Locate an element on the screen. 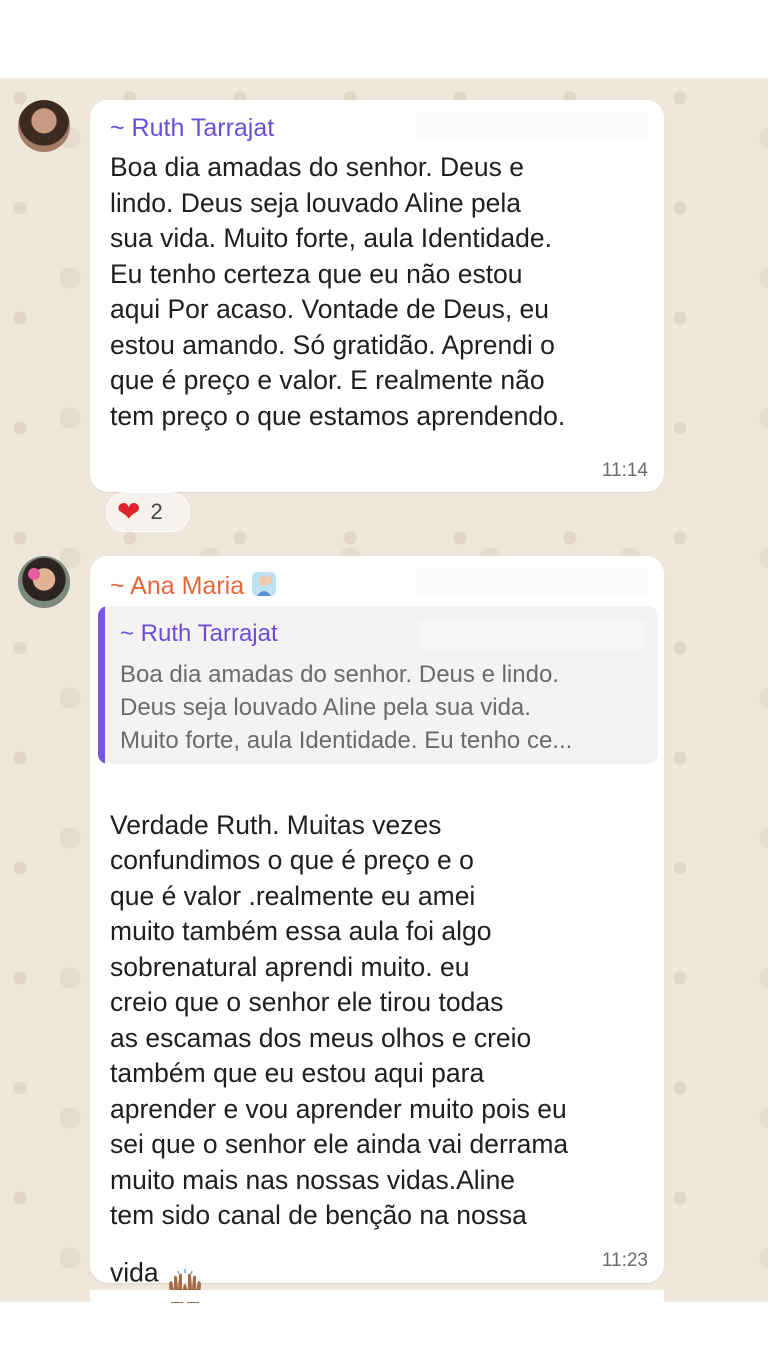  heart-icon: ❤ is located at coordinates (129, 511).